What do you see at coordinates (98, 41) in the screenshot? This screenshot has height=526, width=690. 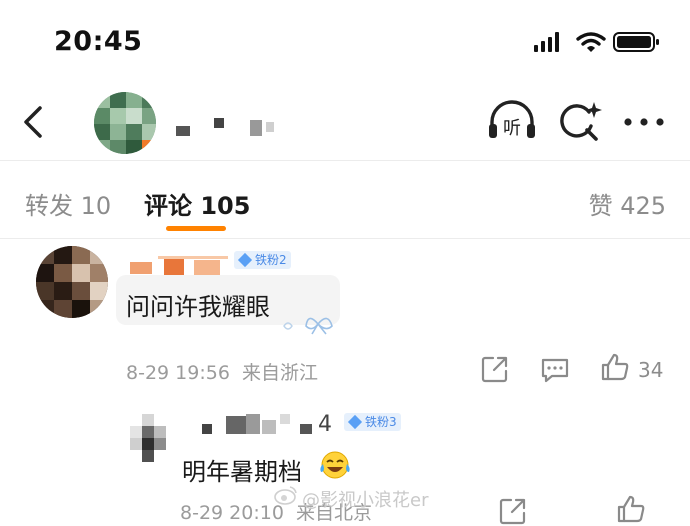 I see `status-time: 20:45` at bounding box center [98, 41].